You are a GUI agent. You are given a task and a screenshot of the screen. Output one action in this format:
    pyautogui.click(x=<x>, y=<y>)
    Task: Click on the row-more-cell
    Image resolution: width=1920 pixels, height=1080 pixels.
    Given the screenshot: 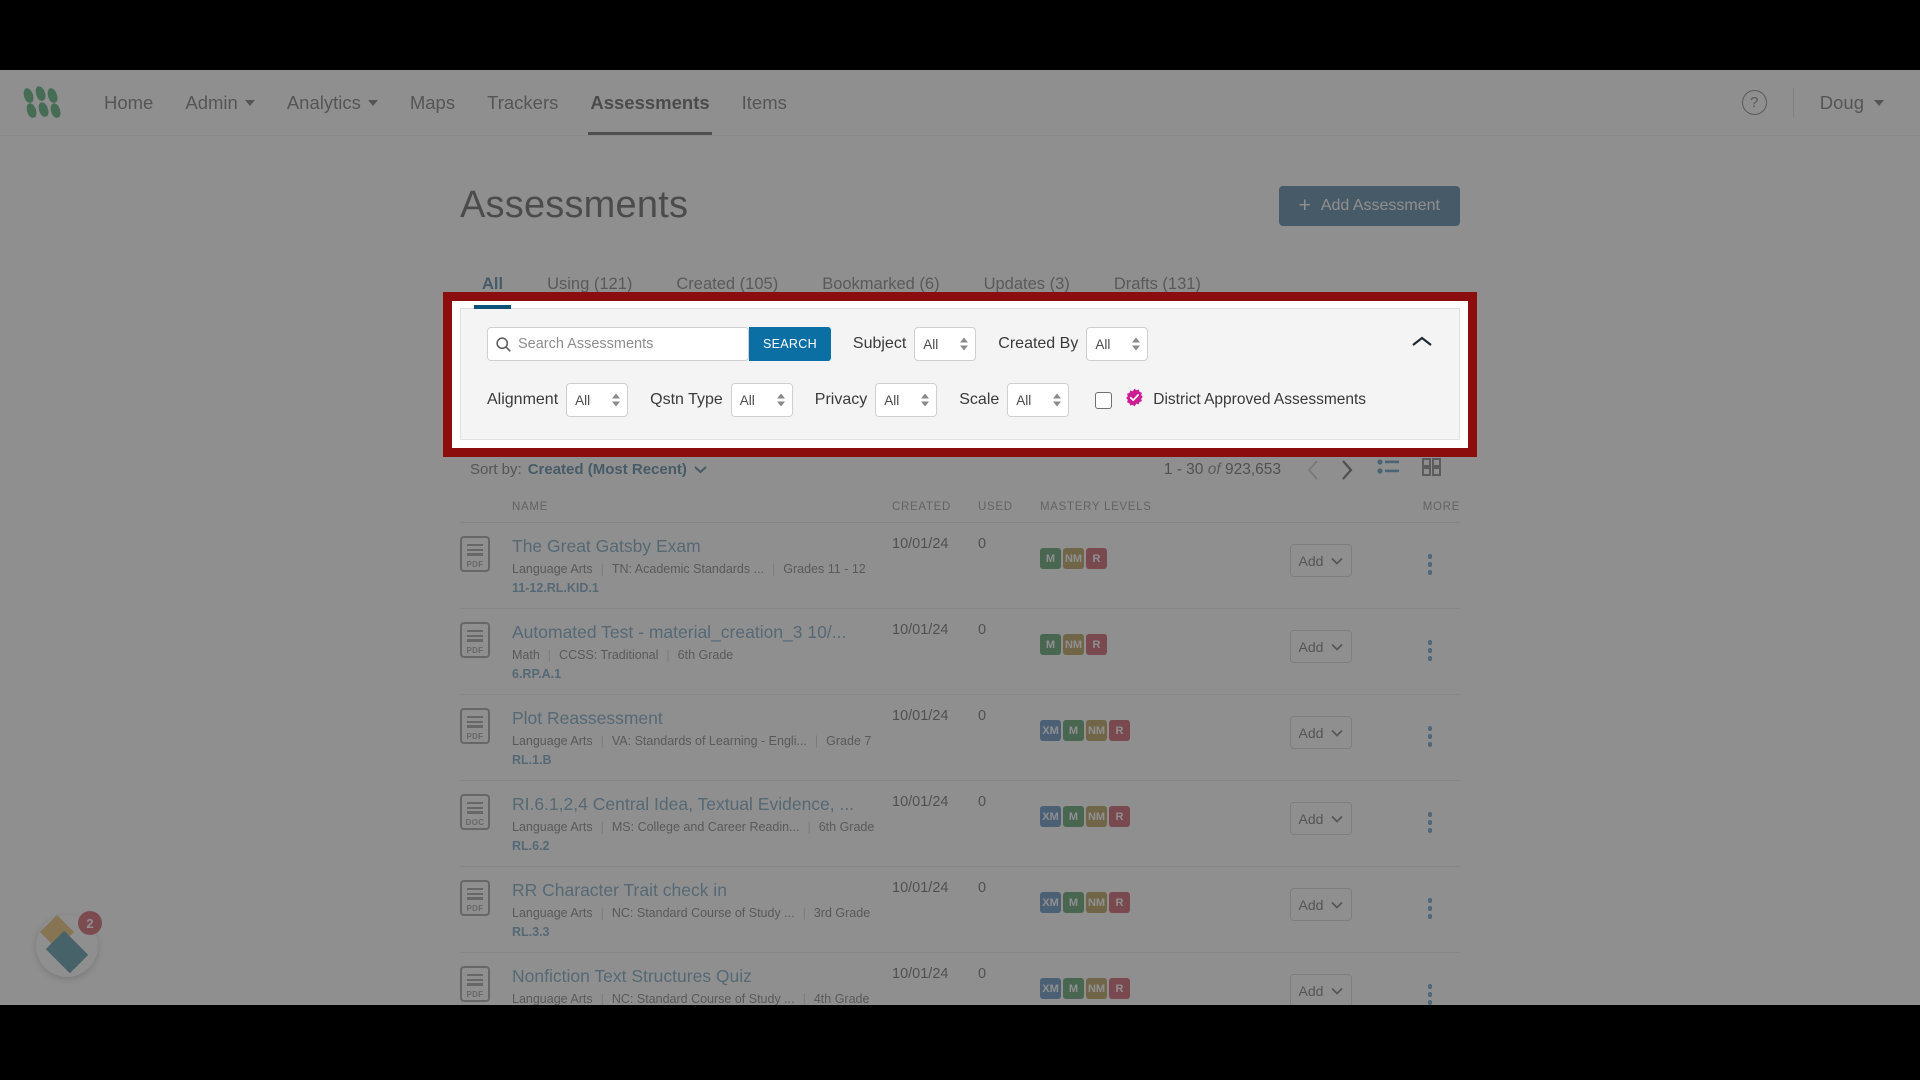 What is the action you would take?
    pyautogui.click(x=1430, y=978)
    